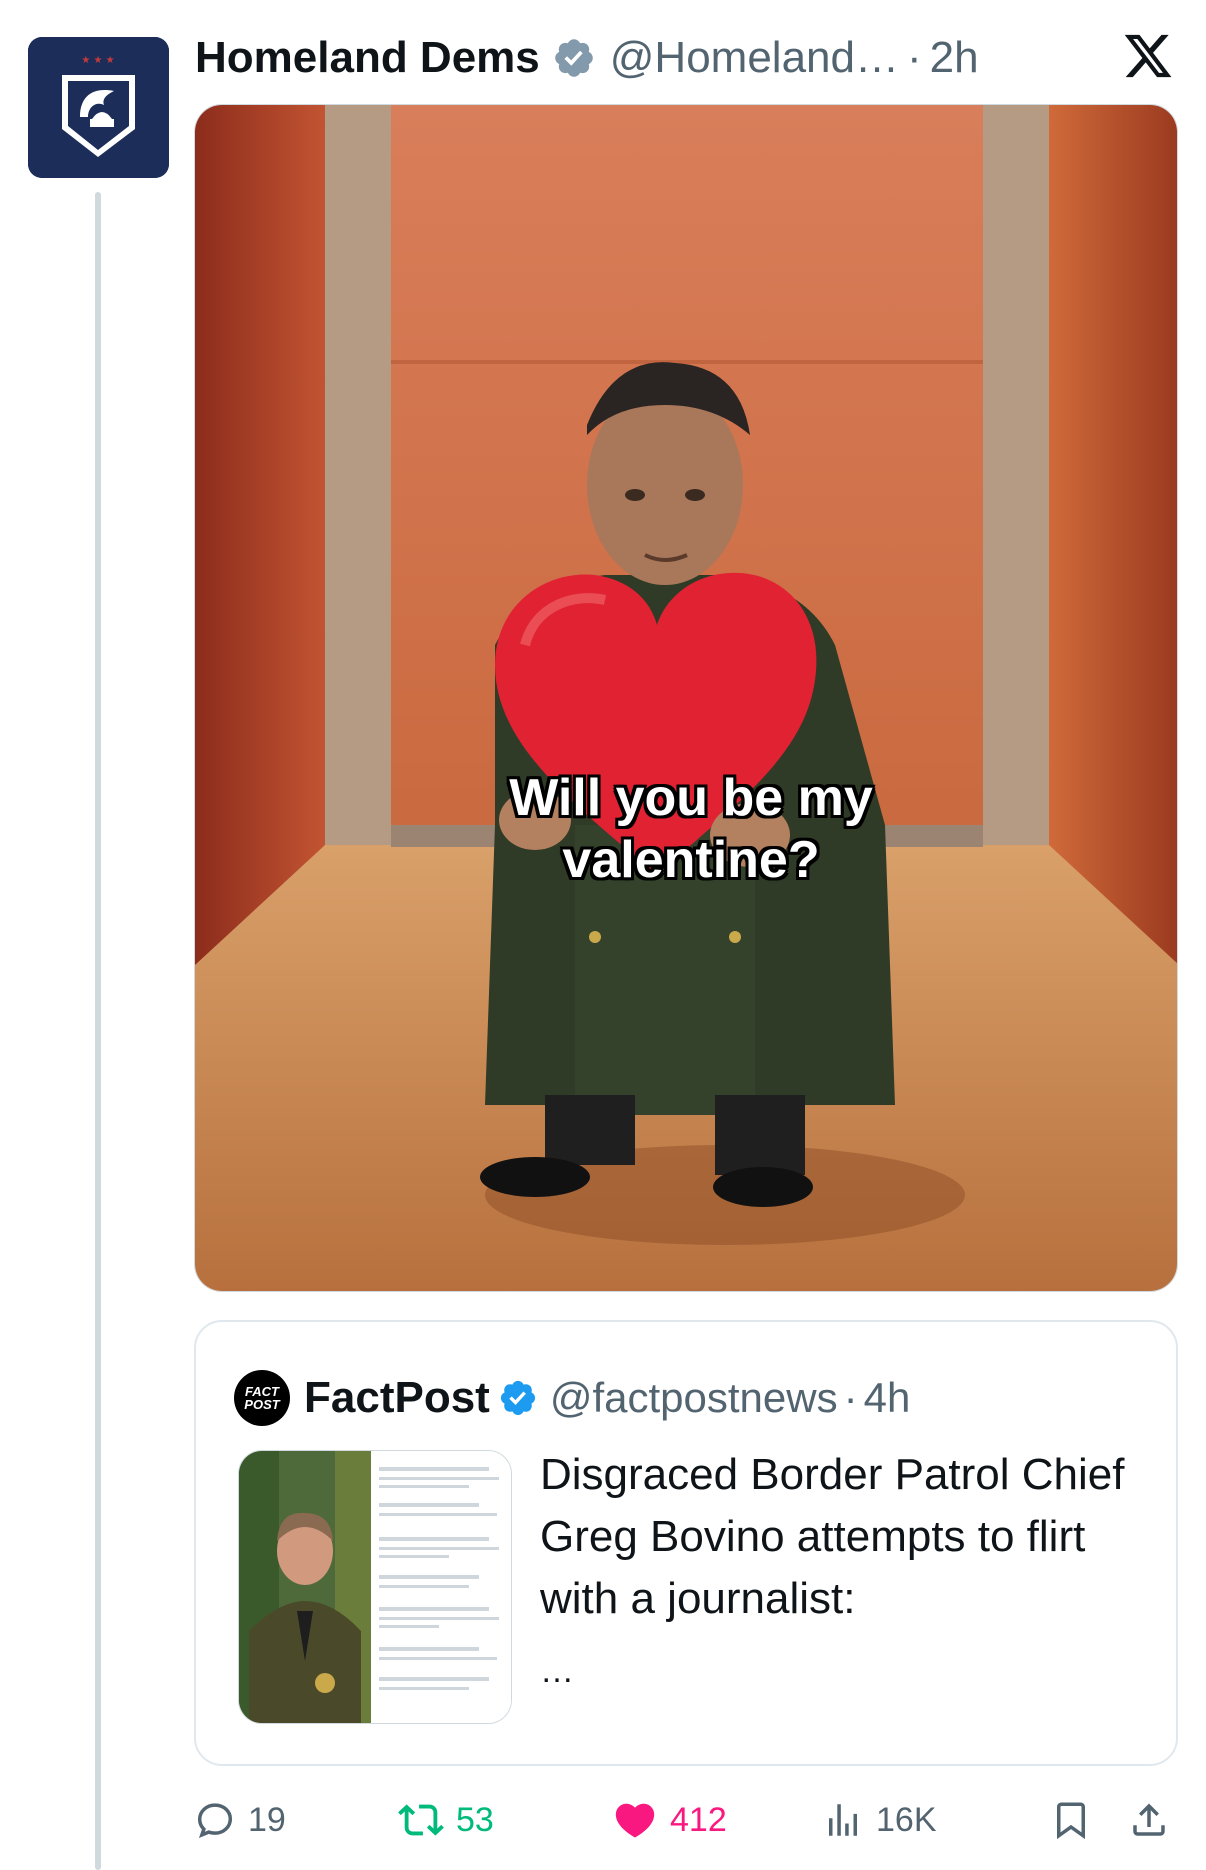 Image resolution: width=1206 pixels, height=1870 pixels. Describe the element at coordinates (573, 58) in the screenshot. I see `verified-gray-badge-icon` at that location.